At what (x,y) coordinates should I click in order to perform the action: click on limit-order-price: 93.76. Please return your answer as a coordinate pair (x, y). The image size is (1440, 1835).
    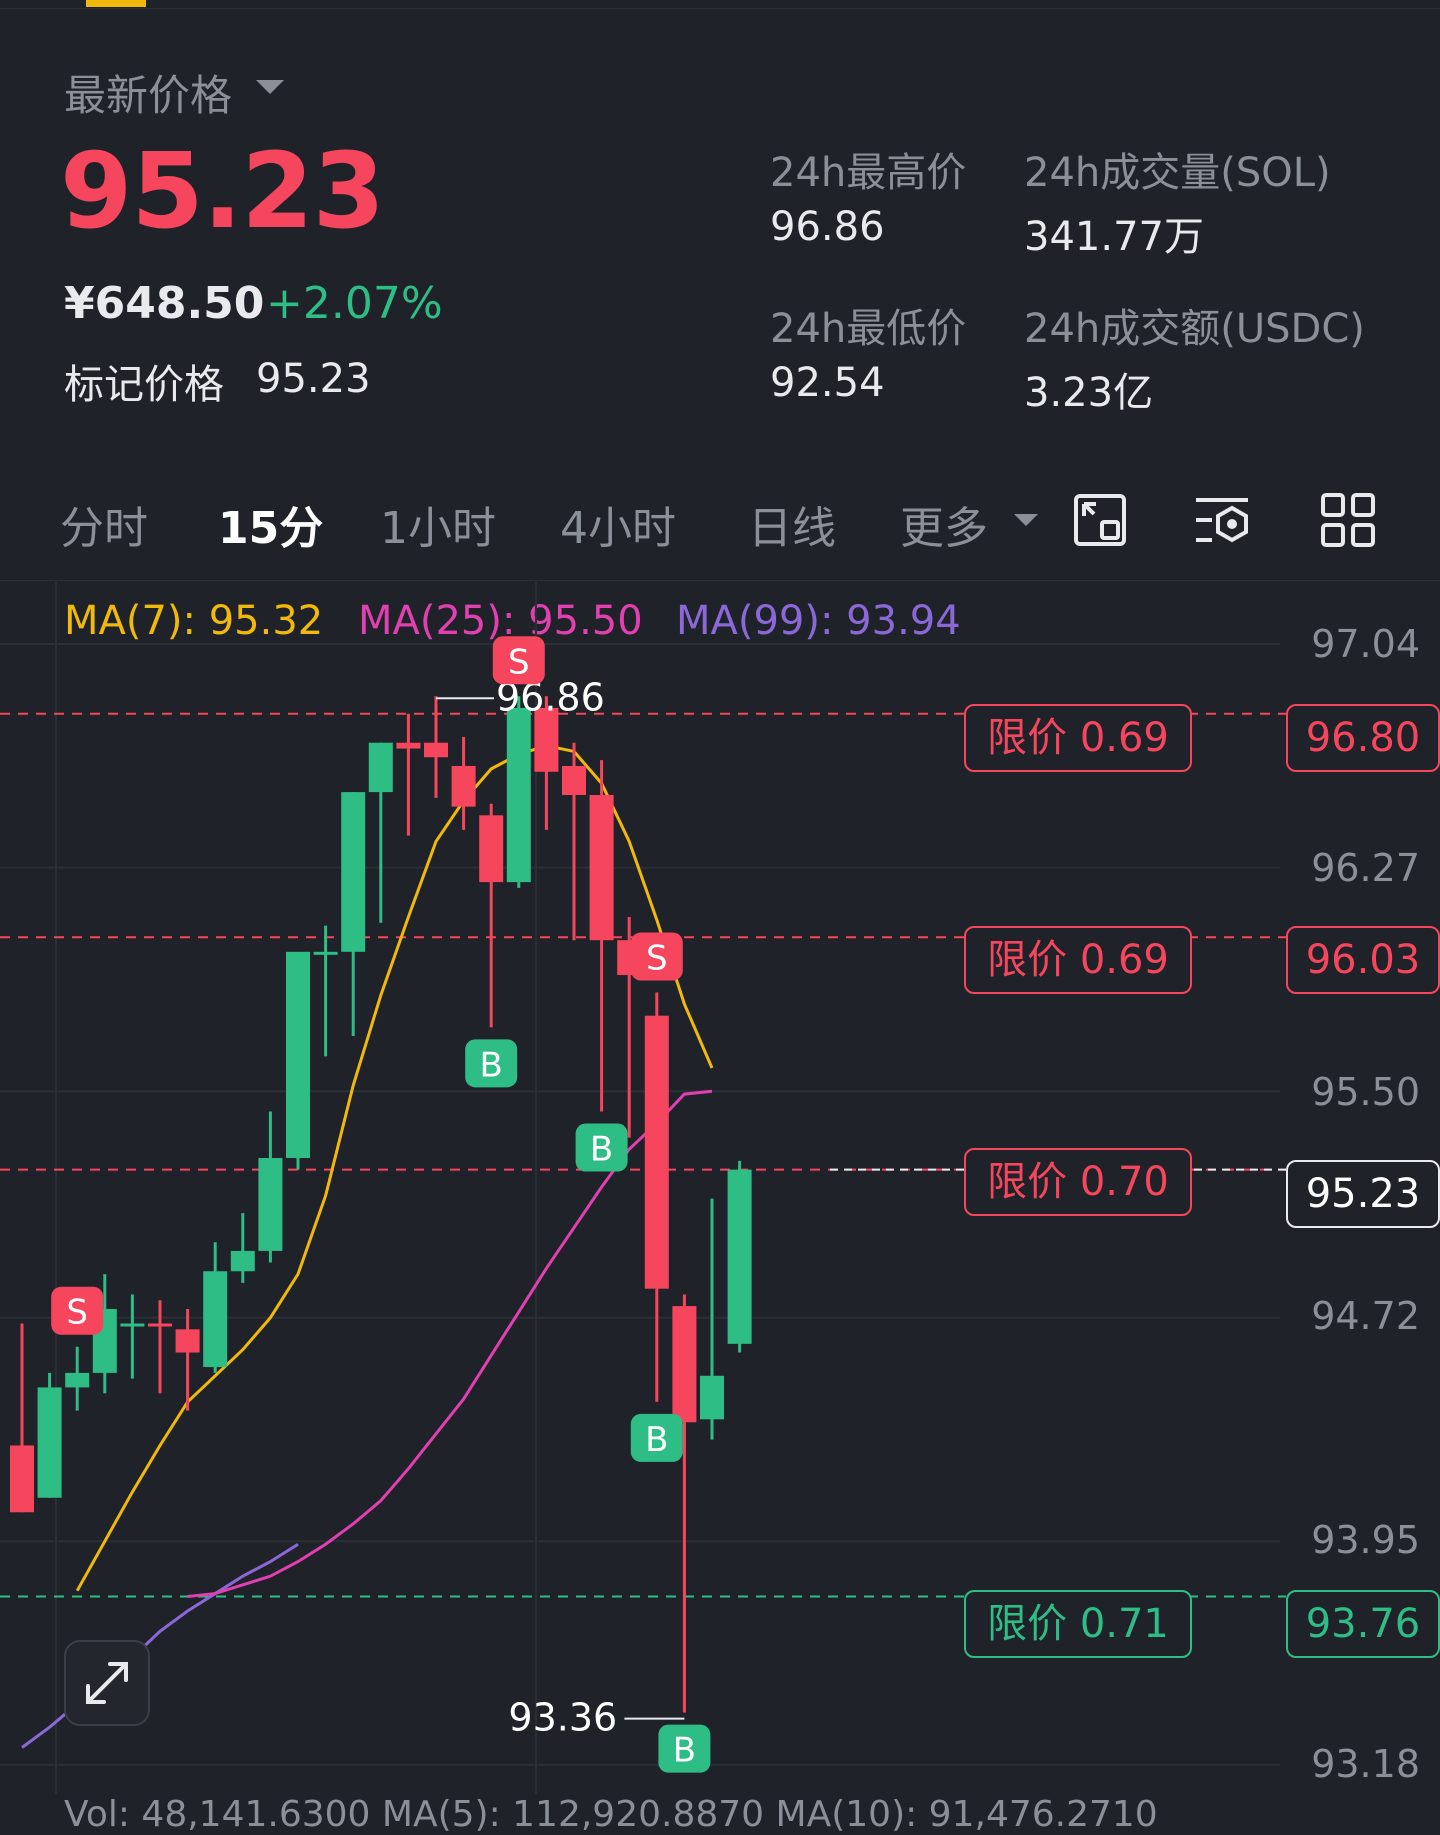
    Looking at the image, I should click on (1363, 1624).